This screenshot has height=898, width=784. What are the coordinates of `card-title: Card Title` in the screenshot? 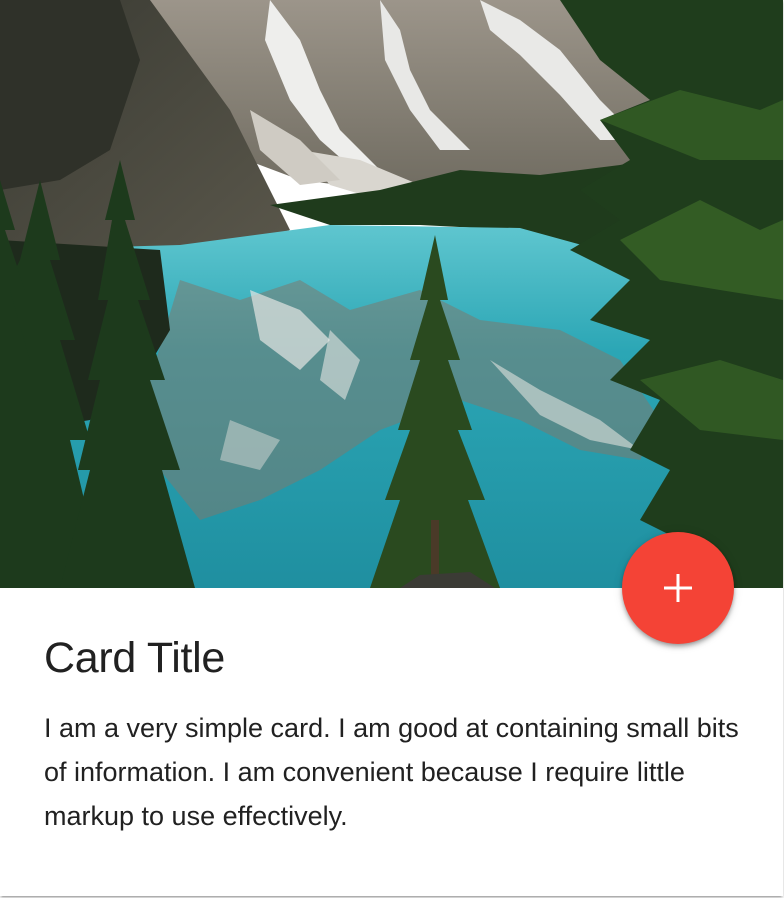 It's located at (135, 658).